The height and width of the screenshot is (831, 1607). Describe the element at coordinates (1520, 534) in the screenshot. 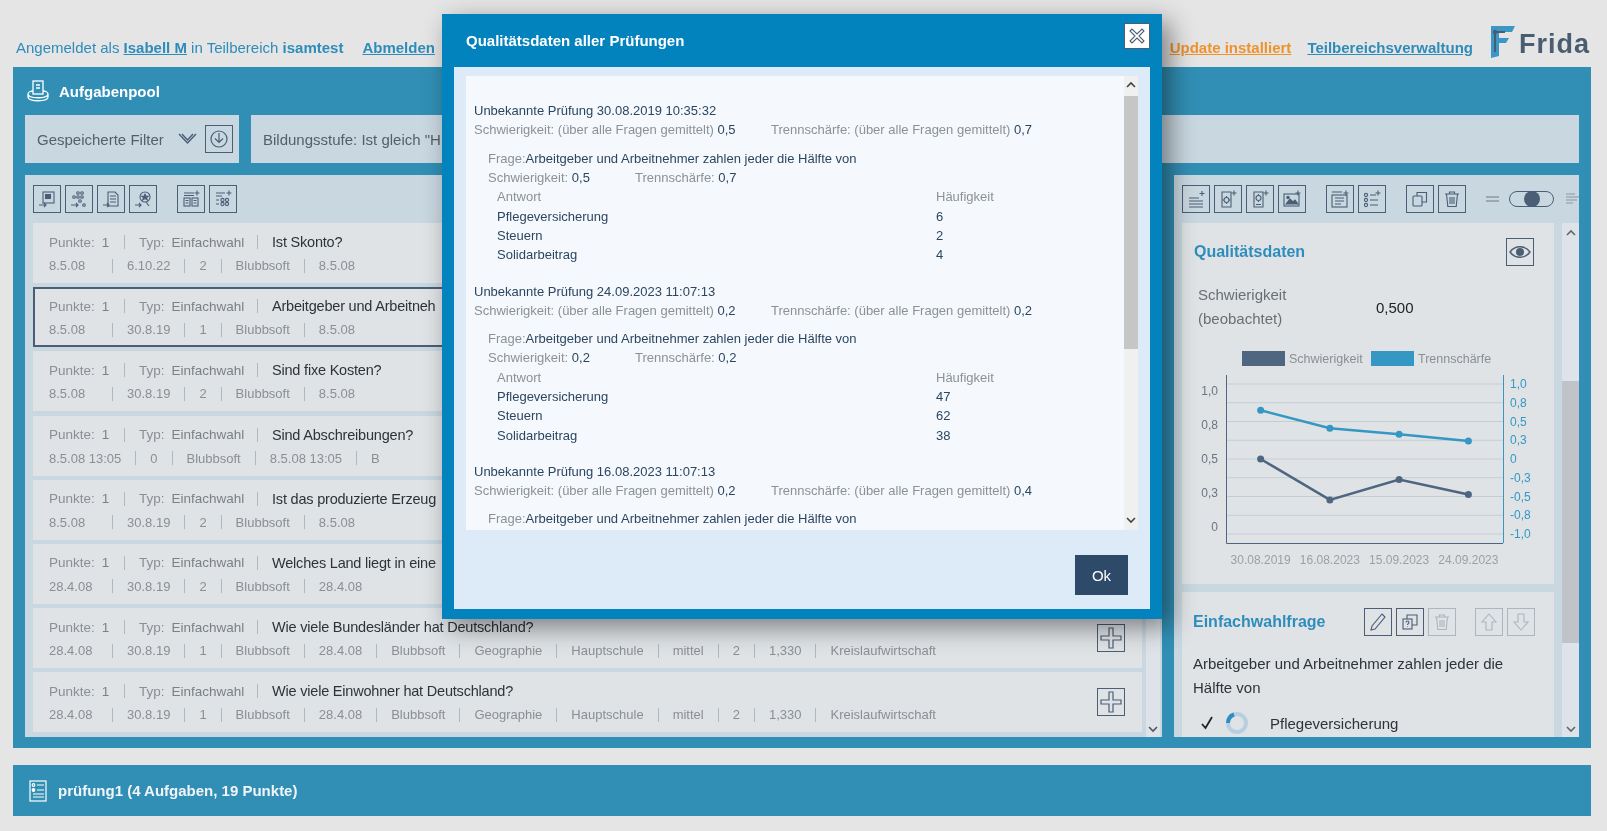

I see `axis-label: -1,0` at that location.